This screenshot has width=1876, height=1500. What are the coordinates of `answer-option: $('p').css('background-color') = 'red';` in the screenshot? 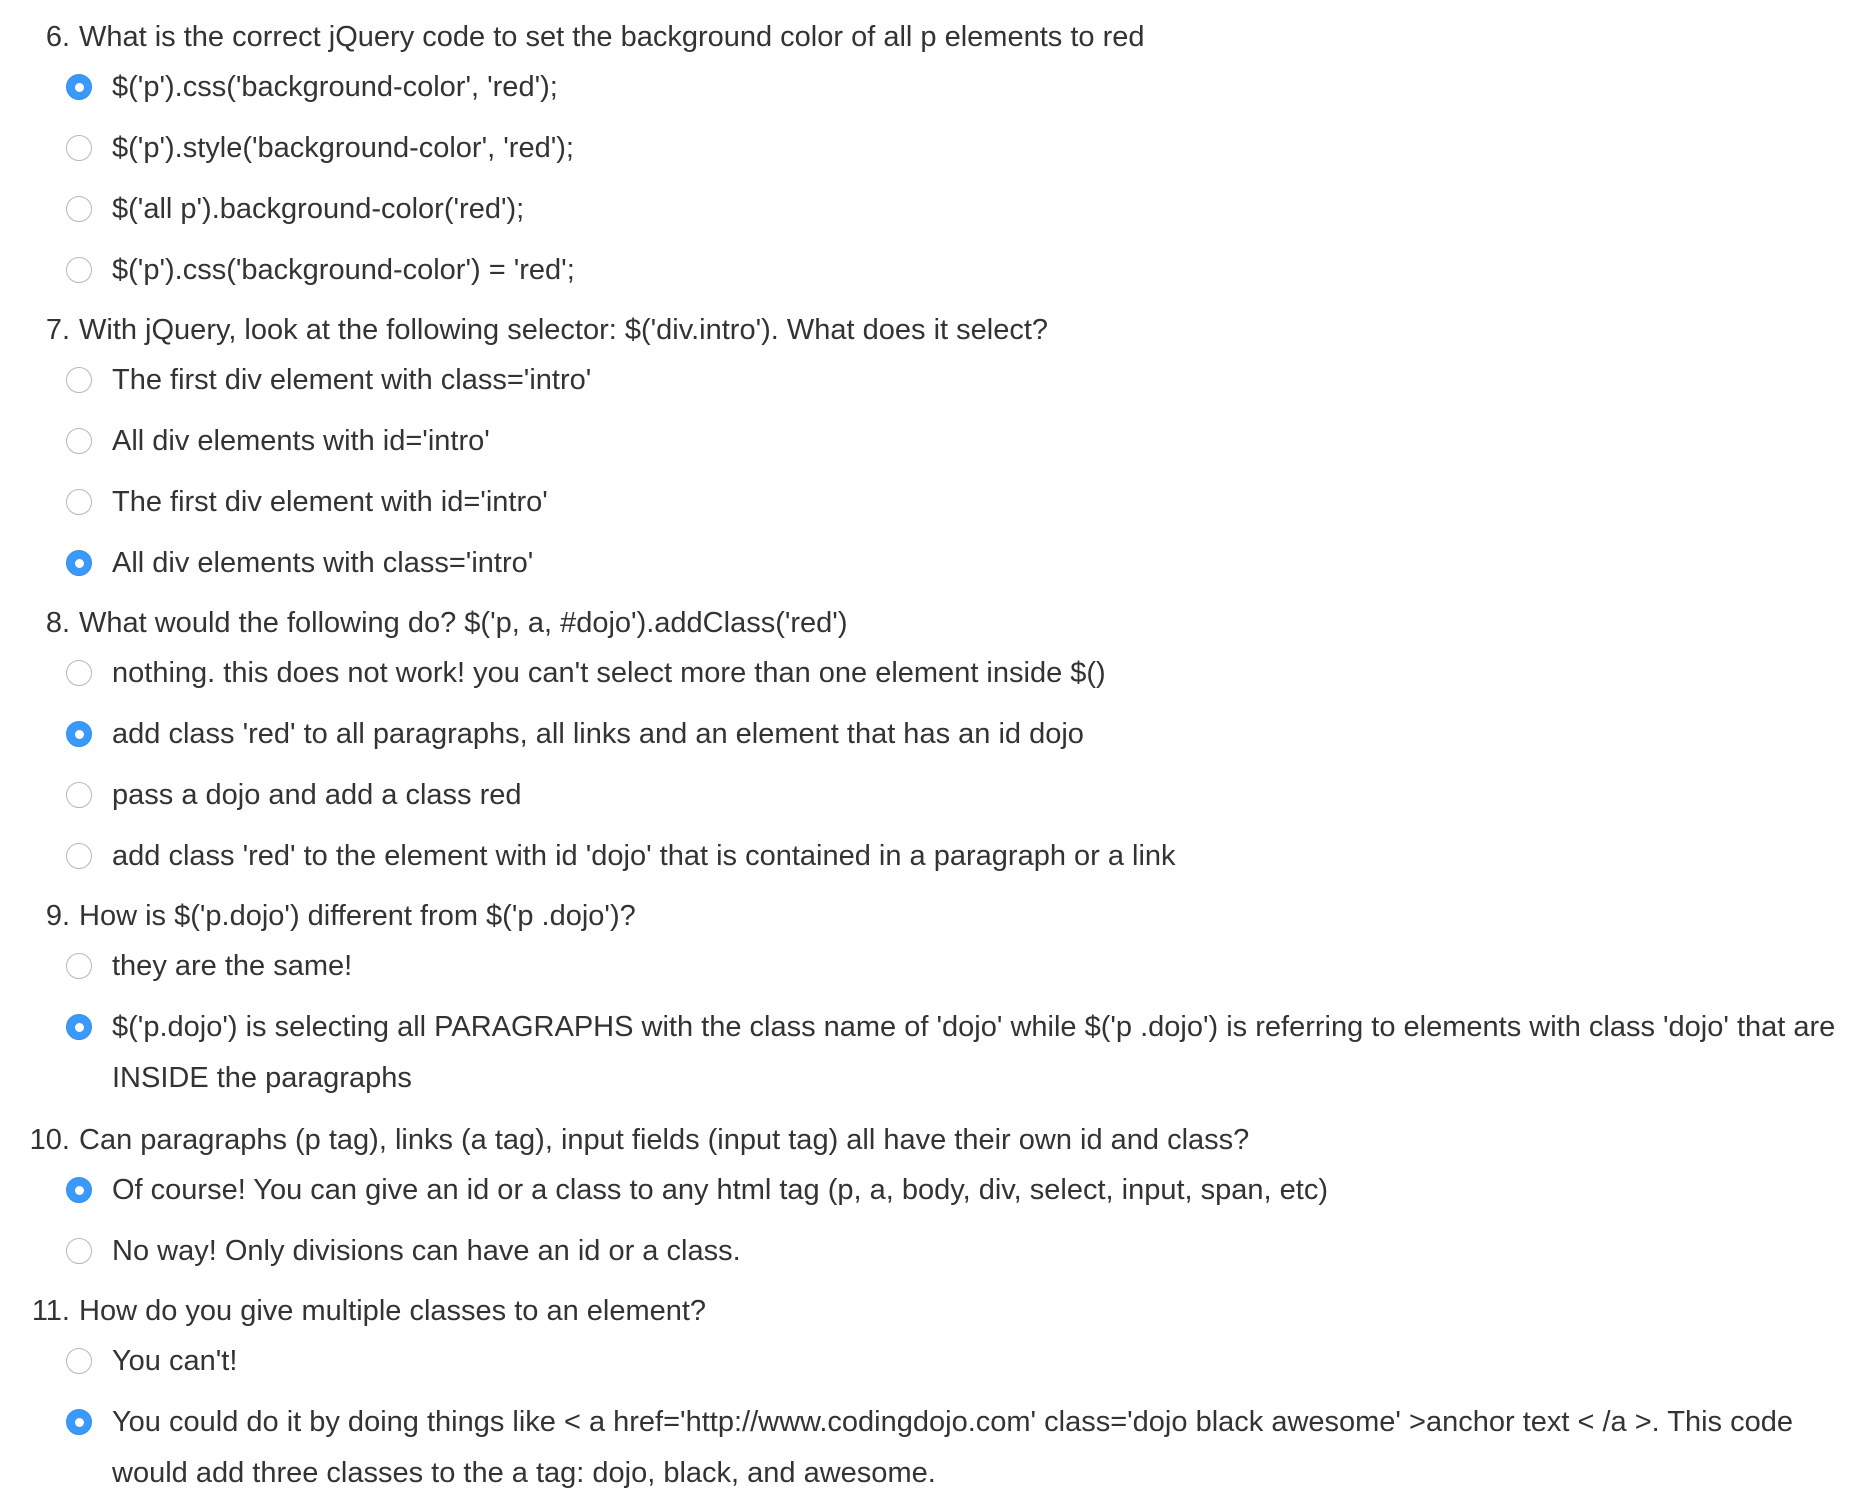 It's located at (956, 274).